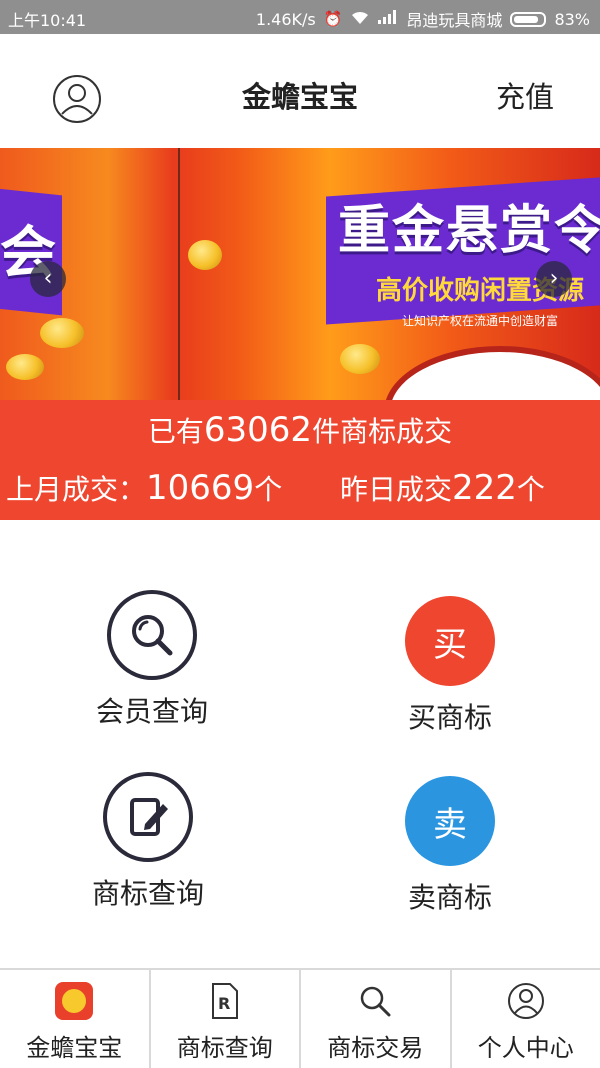 The width and height of the screenshot is (600, 1068). I want to click on total-deals: 已有63062件商标成交, so click(300, 430).